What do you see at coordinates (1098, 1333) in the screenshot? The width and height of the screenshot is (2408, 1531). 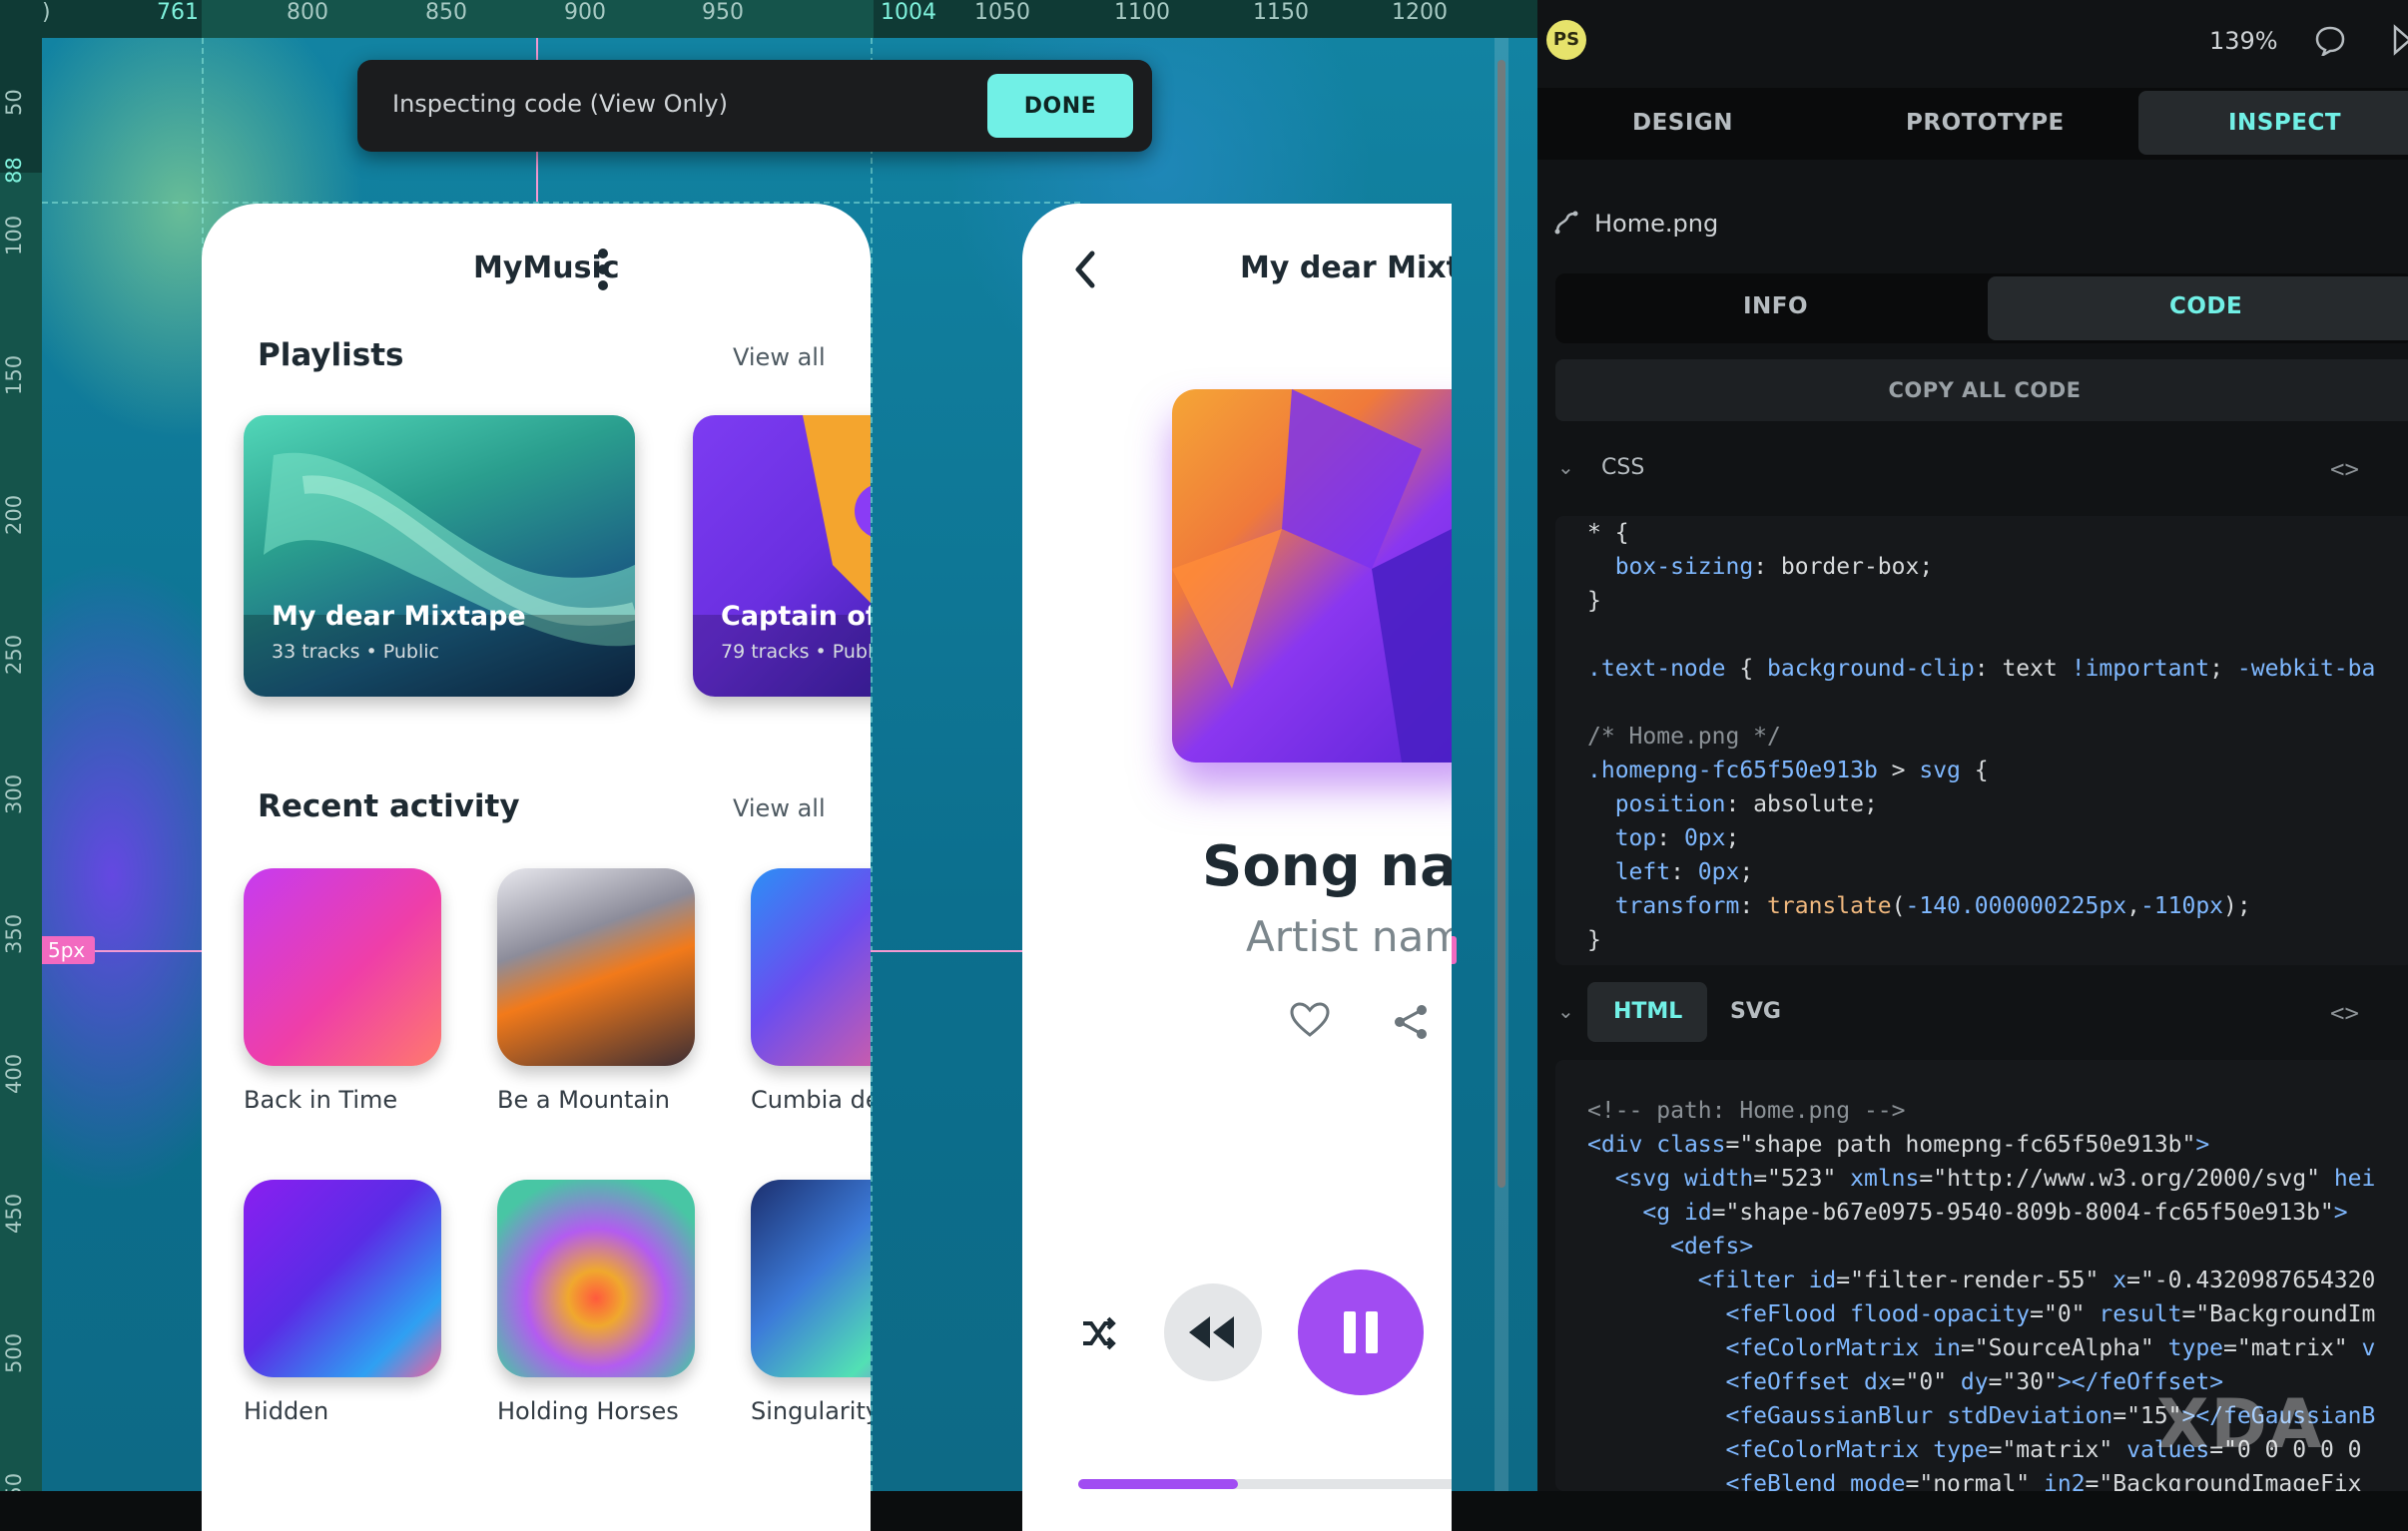 I see `shuffle-icon` at bounding box center [1098, 1333].